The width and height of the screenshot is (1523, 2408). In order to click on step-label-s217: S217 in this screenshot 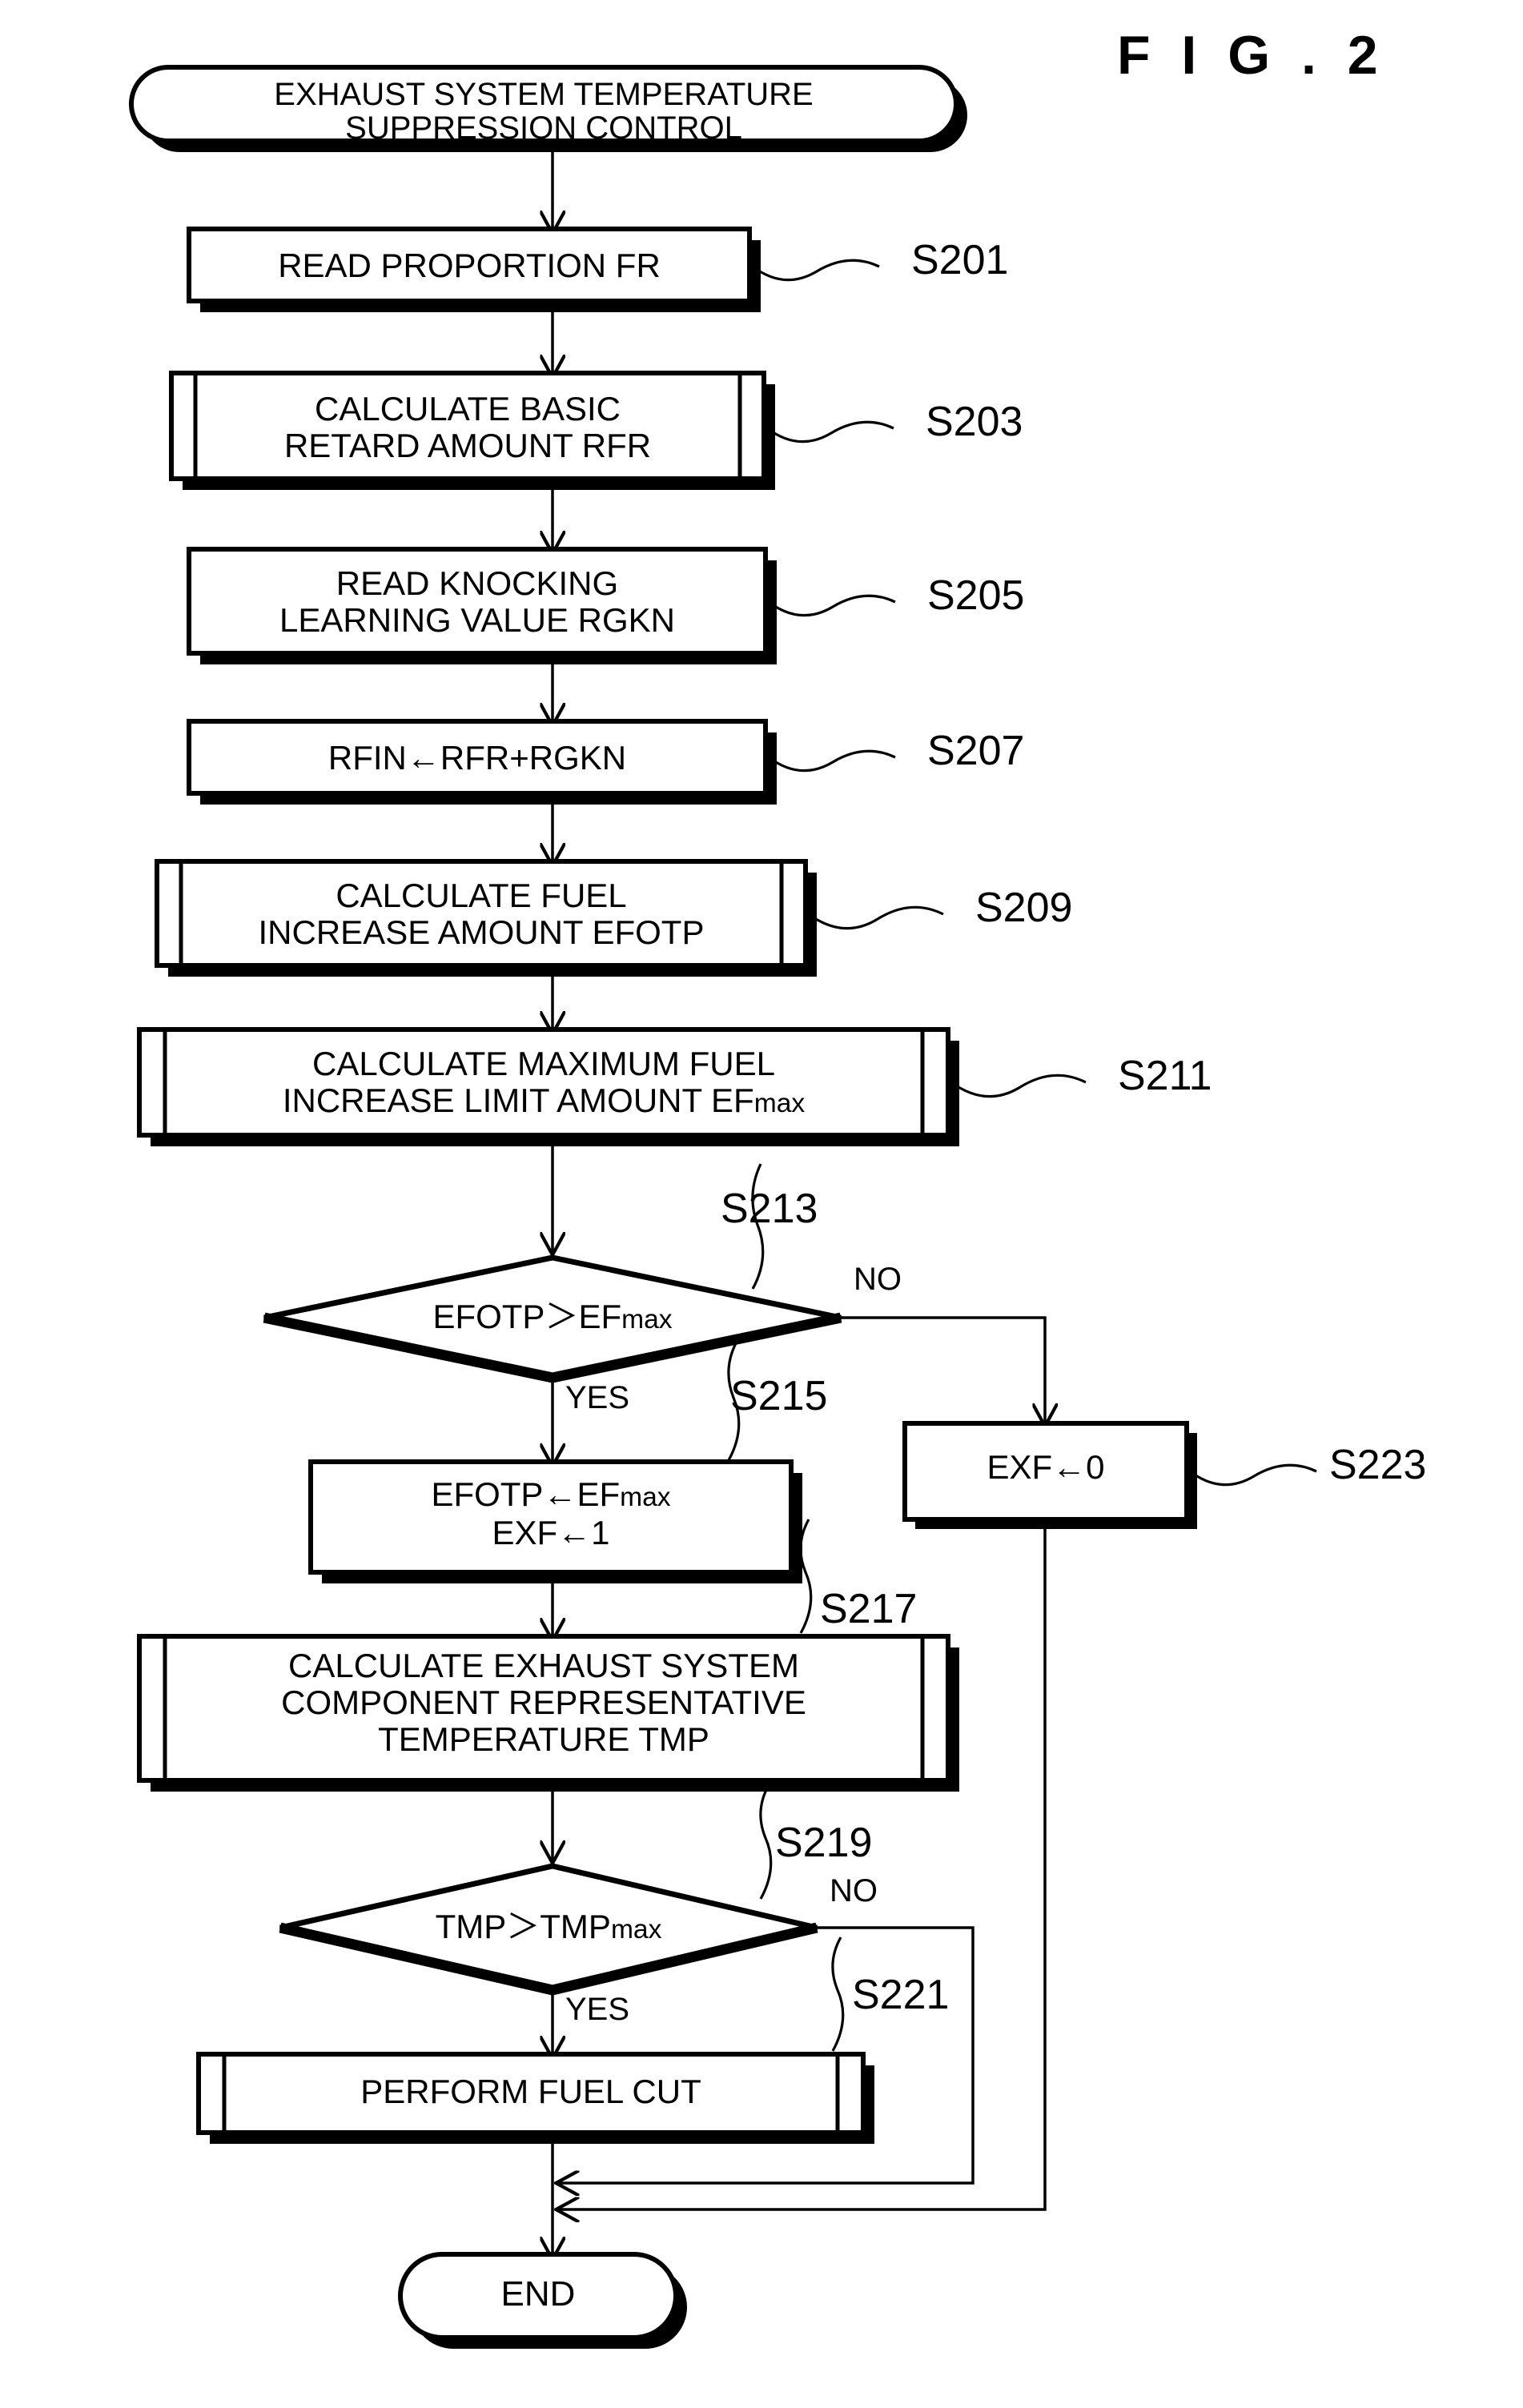, I will do `click(869, 1609)`.